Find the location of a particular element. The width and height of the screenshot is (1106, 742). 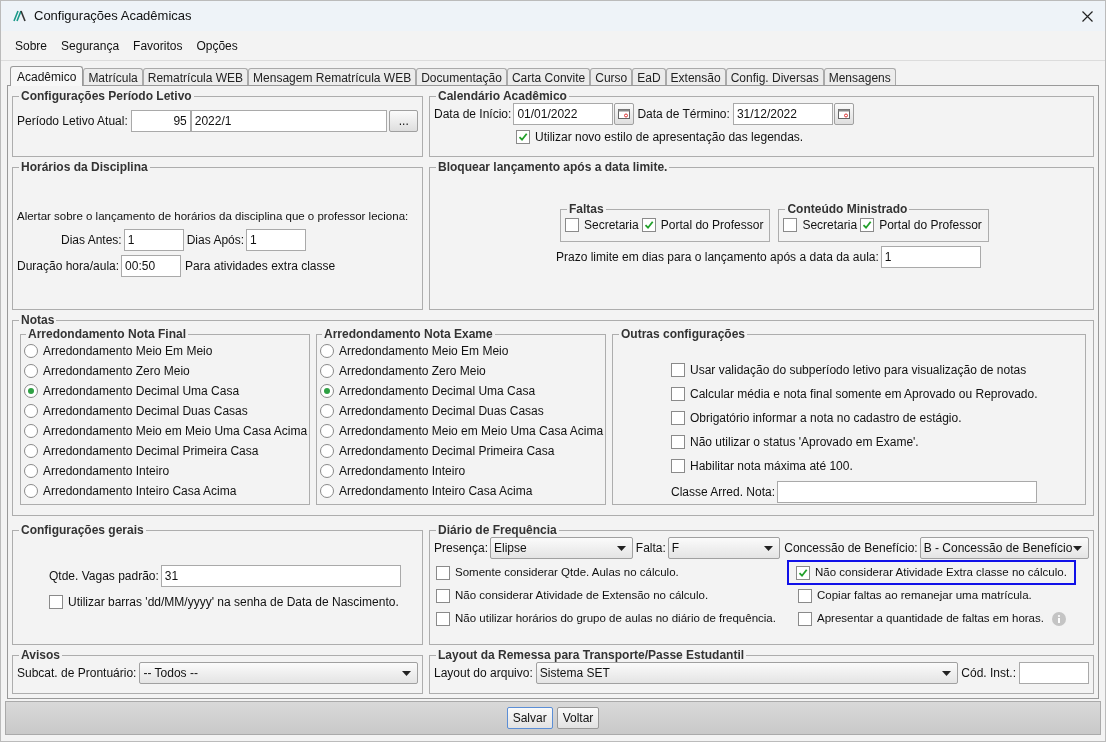

tab: Extensão is located at coordinates (695, 76).